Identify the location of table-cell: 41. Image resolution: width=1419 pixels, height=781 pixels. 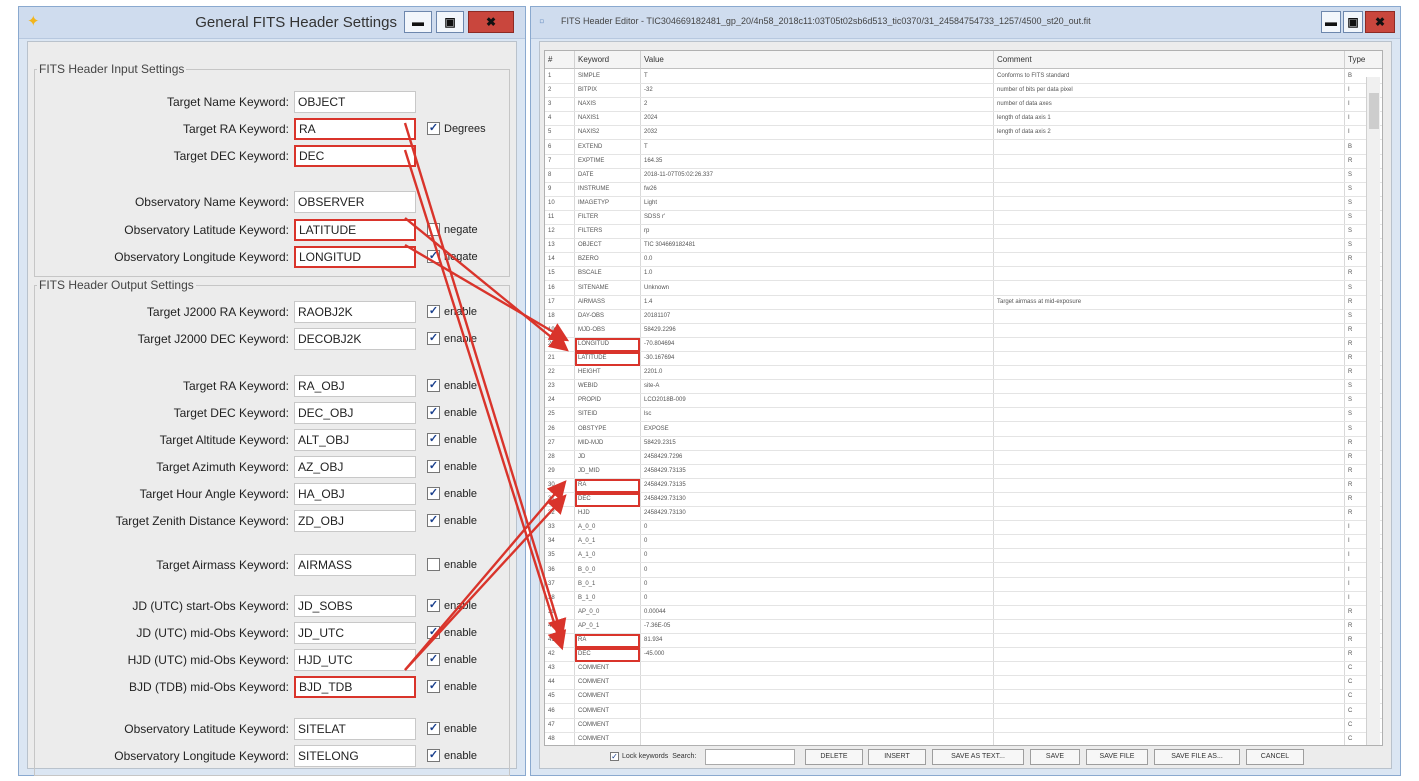
(560, 640).